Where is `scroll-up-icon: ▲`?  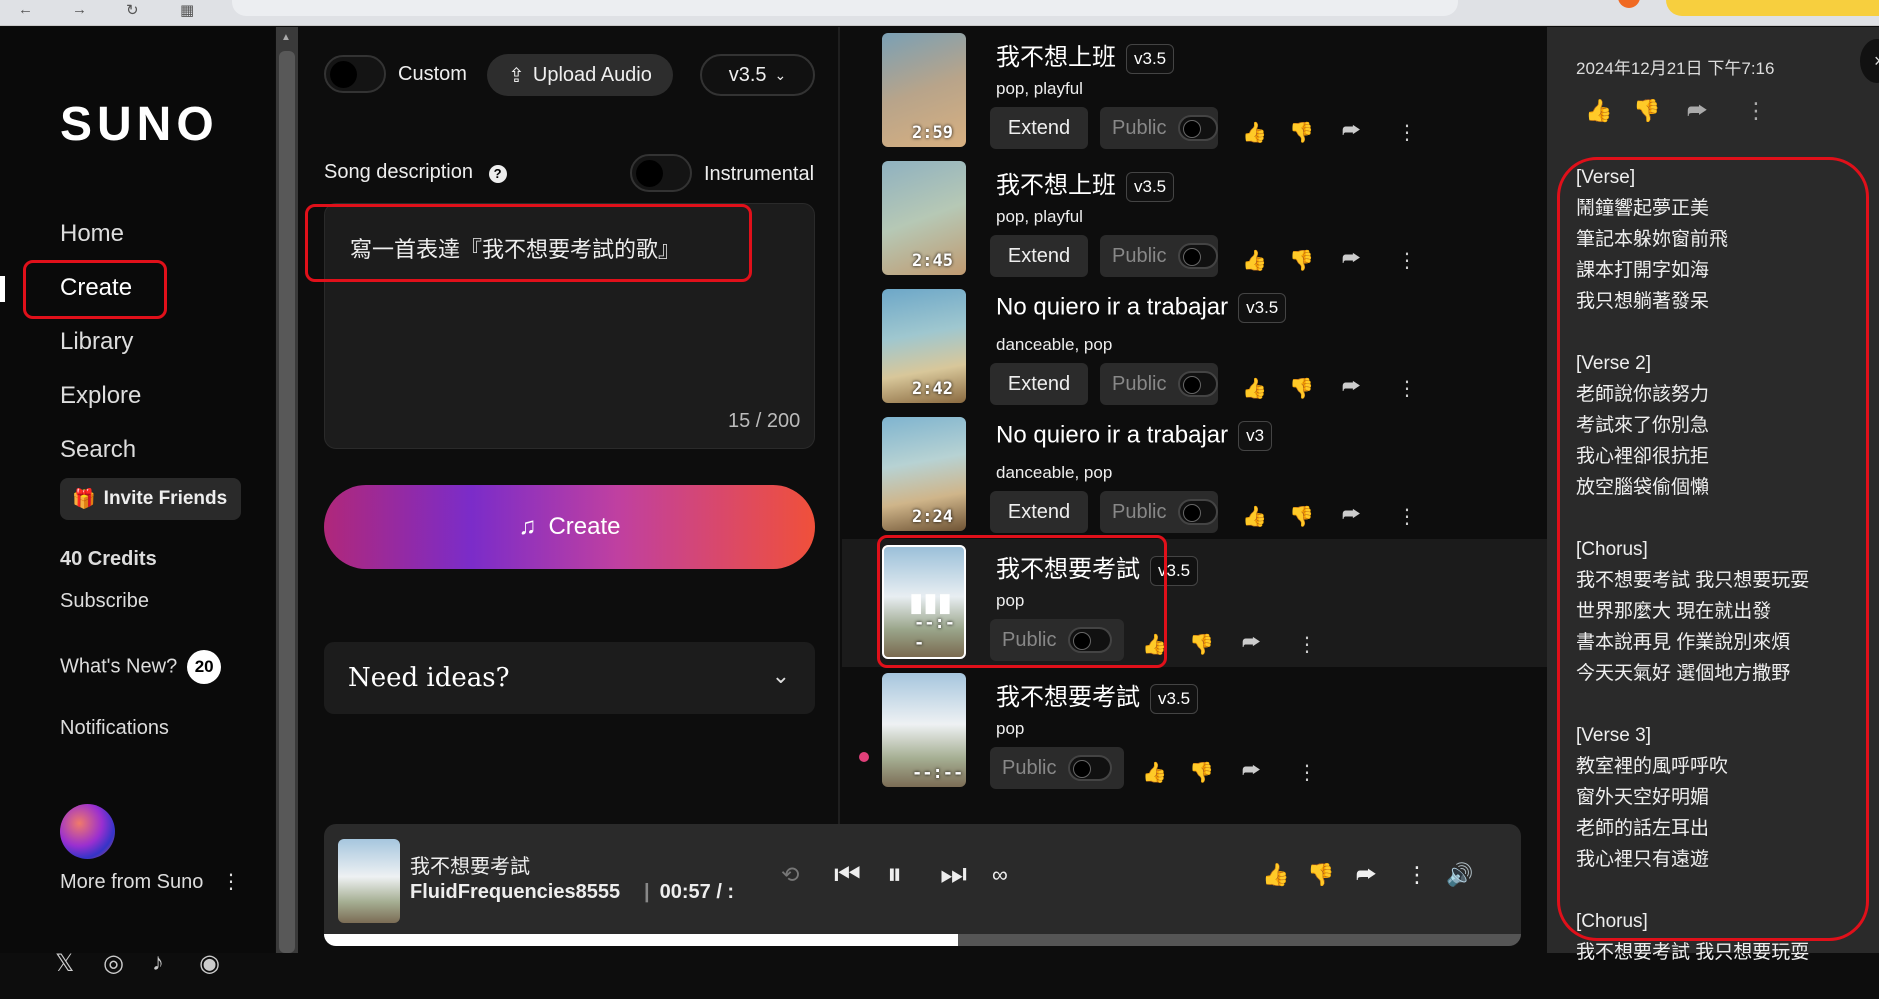 scroll-up-icon: ▲ is located at coordinates (286, 37).